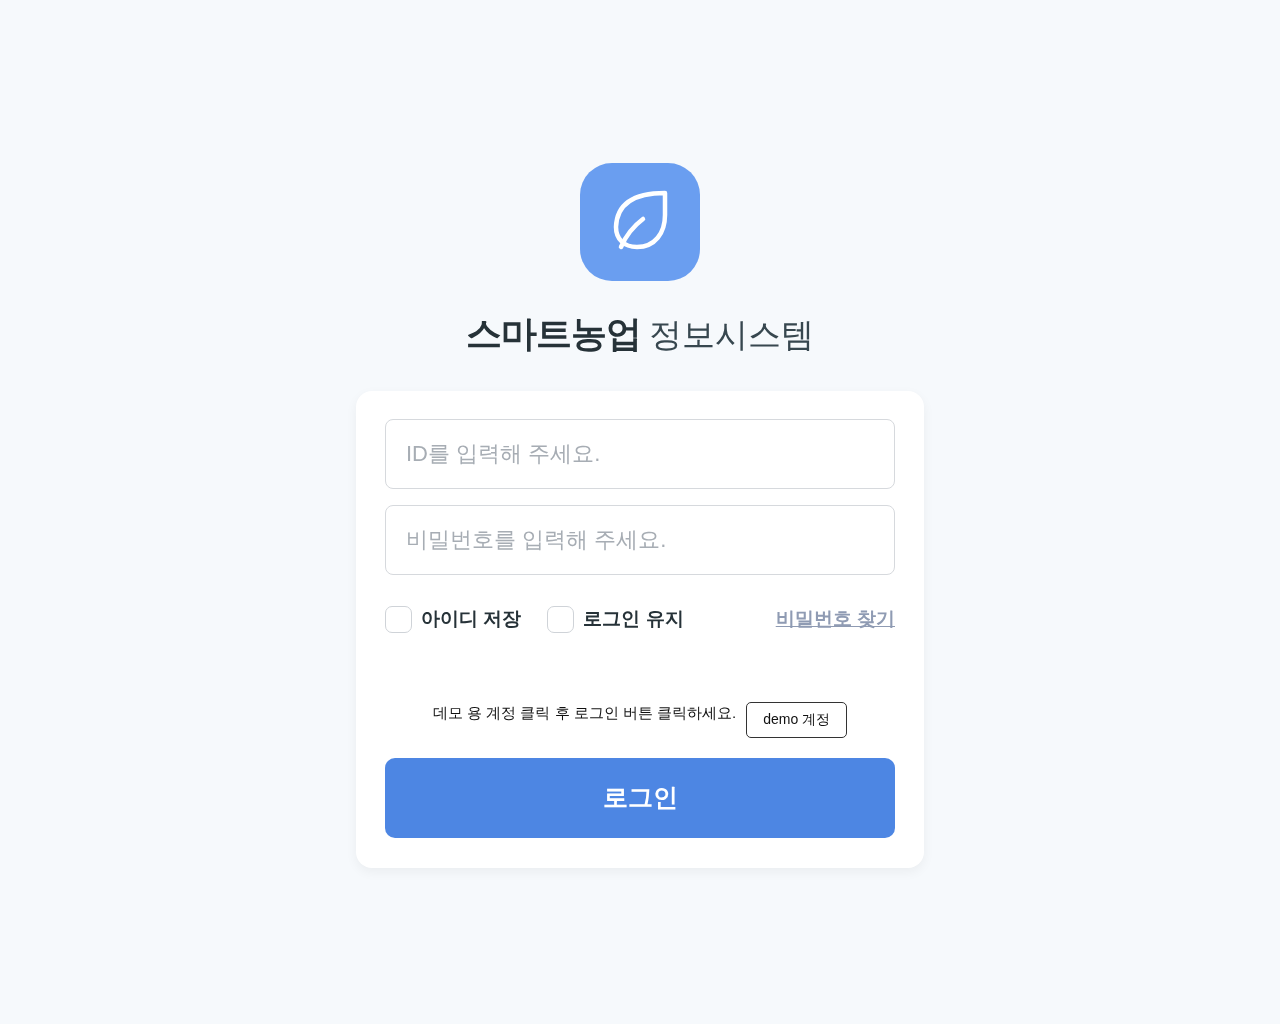 The height and width of the screenshot is (1024, 1280). What do you see at coordinates (640, 222) in the screenshot?
I see `leaf-logo-icon` at bounding box center [640, 222].